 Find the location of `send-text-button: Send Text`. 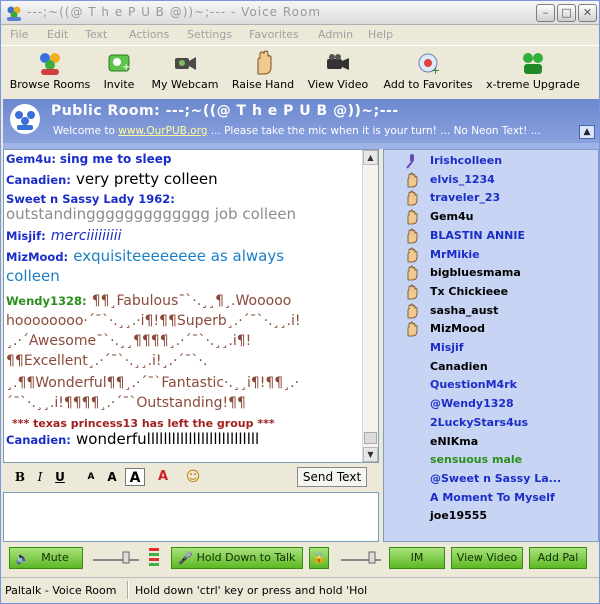

send-text-button: Send Text is located at coordinates (332, 477).